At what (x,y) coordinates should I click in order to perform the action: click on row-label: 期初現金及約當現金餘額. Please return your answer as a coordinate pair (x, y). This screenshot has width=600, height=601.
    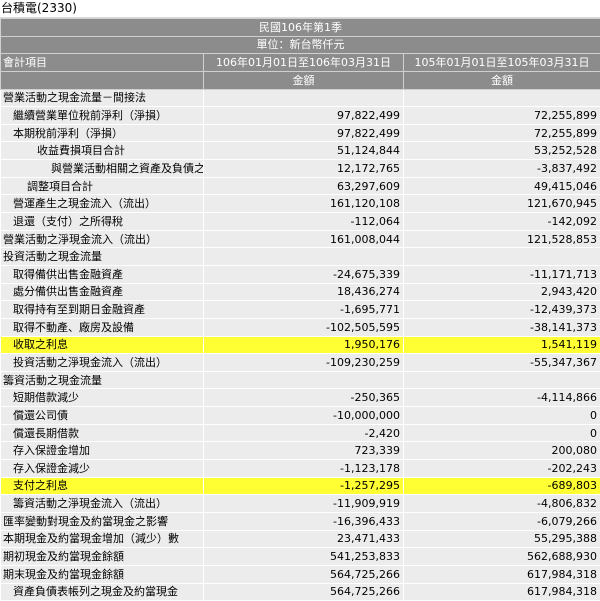
    Looking at the image, I should click on (102, 557).